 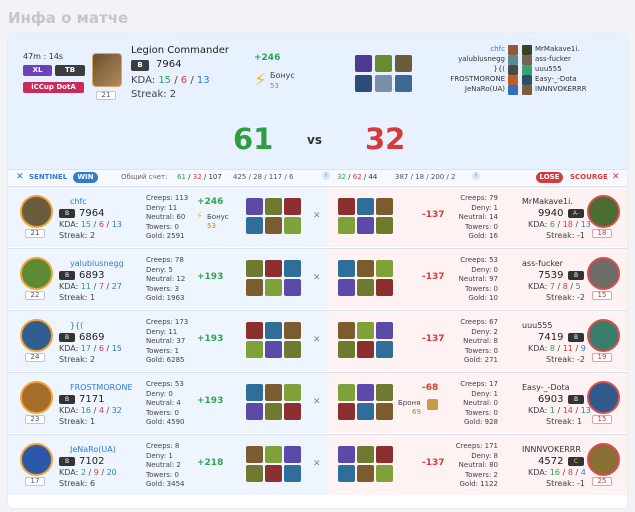 I want to click on right-streak: Streak: -1, so click(x=565, y=483).